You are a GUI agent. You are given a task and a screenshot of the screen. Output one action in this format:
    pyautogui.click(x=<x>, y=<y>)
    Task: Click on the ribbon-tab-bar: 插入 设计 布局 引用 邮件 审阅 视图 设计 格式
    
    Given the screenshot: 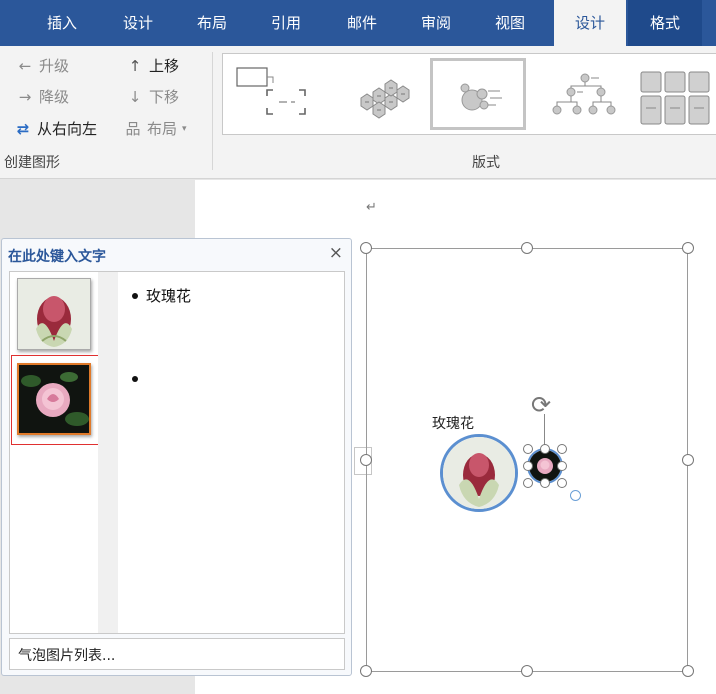 What is the action you would take?
    pyautogui.click(x=358, y=23)
    